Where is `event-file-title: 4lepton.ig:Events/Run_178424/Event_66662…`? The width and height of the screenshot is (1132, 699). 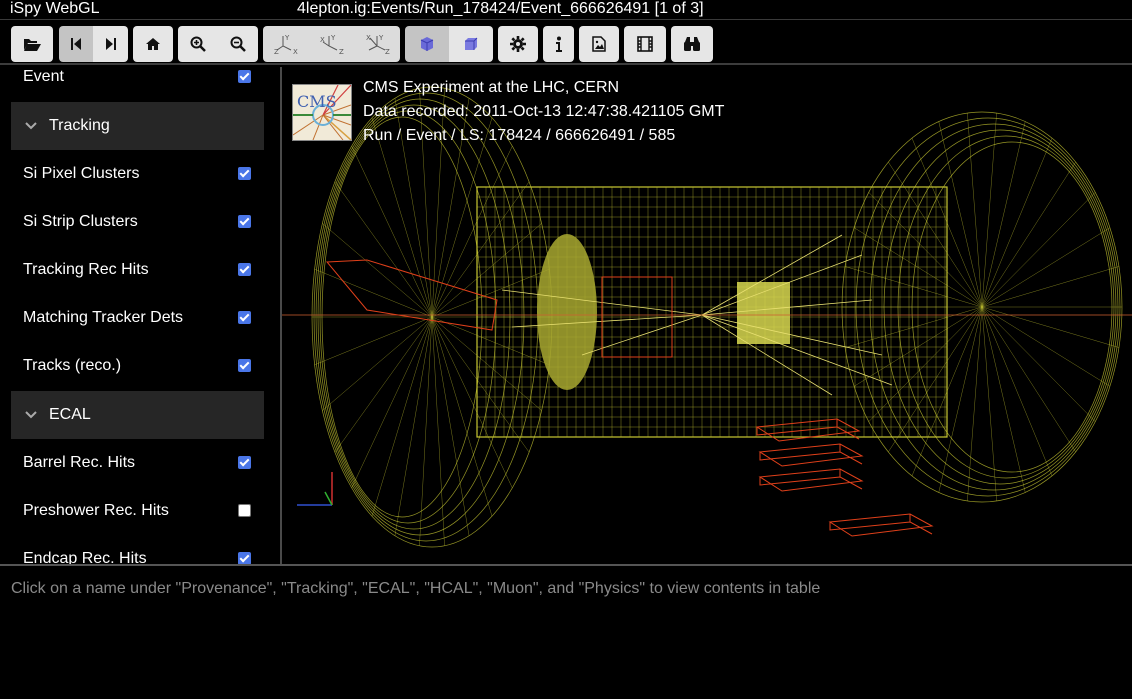 event-file-title: 4lepton.ig:Events/Run_178424/Event_66662… is located at coordinates (500, 8).